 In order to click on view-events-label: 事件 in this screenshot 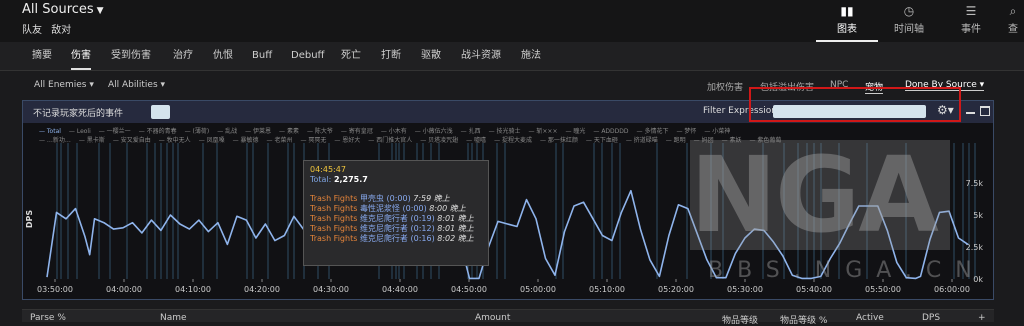, I will do `click(971, 29)`.